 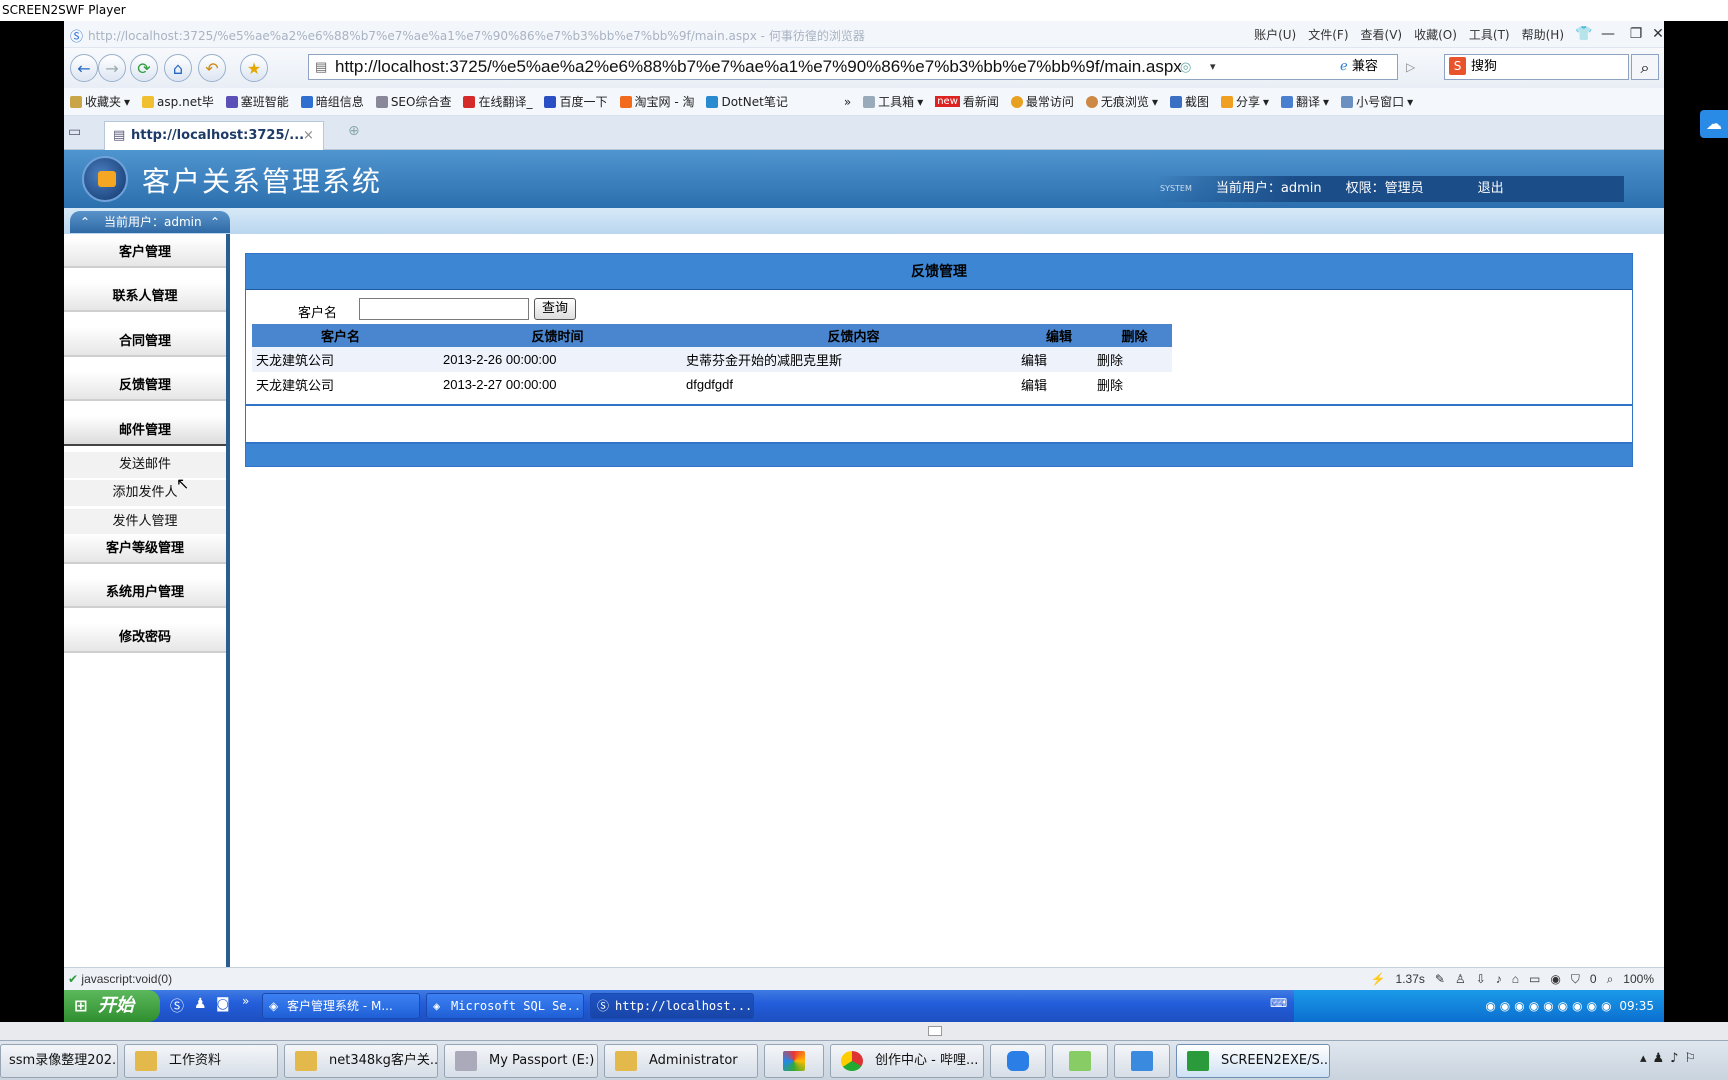 I want to click on fav-taobao: 淘宝网 - 淘, so click(x=657, y=101).